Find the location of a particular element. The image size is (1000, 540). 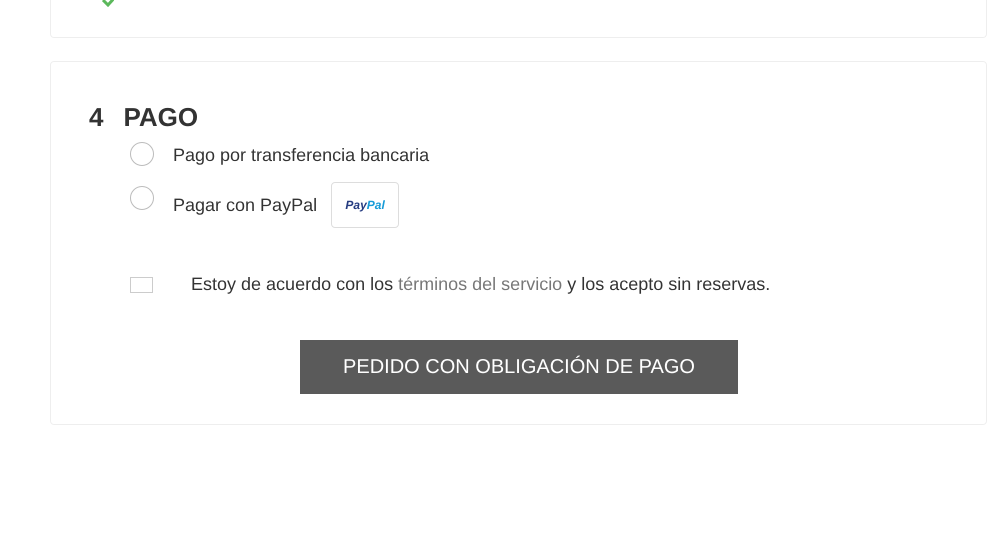

step-number: 4 is located at coordinates (96, 117).